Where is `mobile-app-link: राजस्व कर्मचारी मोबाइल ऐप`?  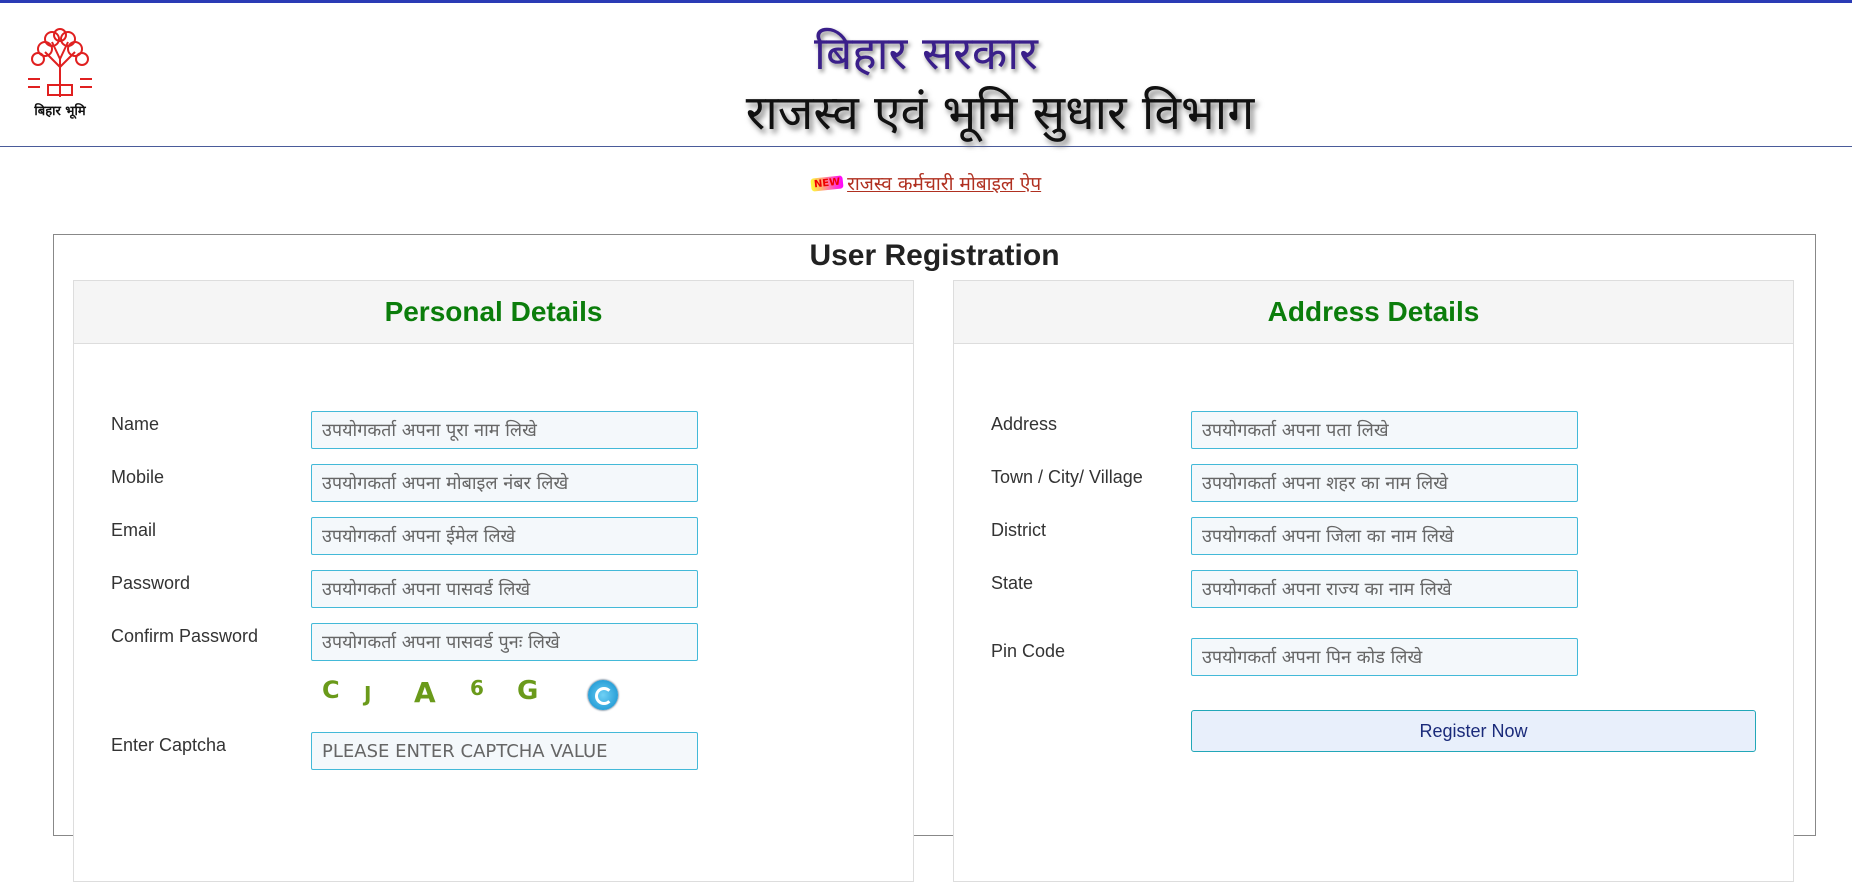
mobile-app-link: राजस्व कर्मचारी मोबाइल ऐप is located at coordinates (944, 184).